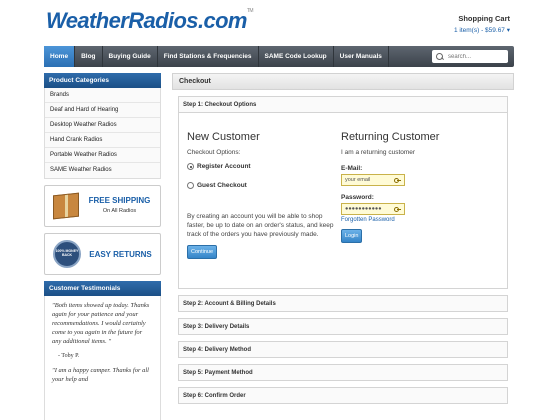  I want to click on site-logo: WeatherRadios.comTM, so click(150, 21).